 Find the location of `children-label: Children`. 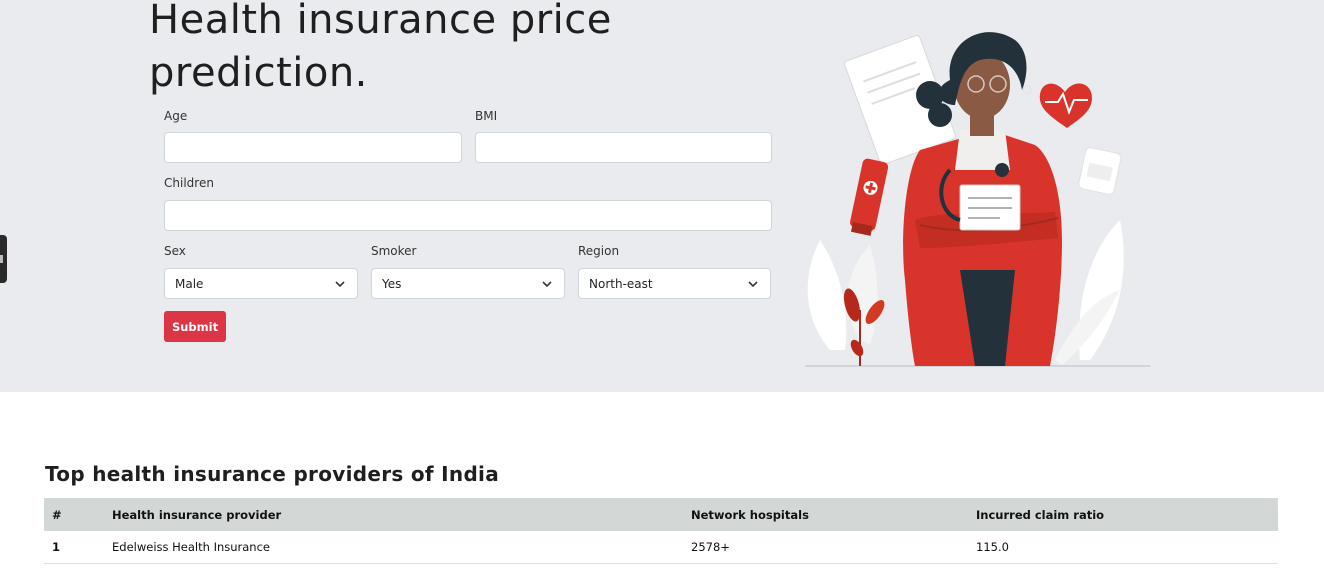

children-label: Children is located at coordinates (189, 183).